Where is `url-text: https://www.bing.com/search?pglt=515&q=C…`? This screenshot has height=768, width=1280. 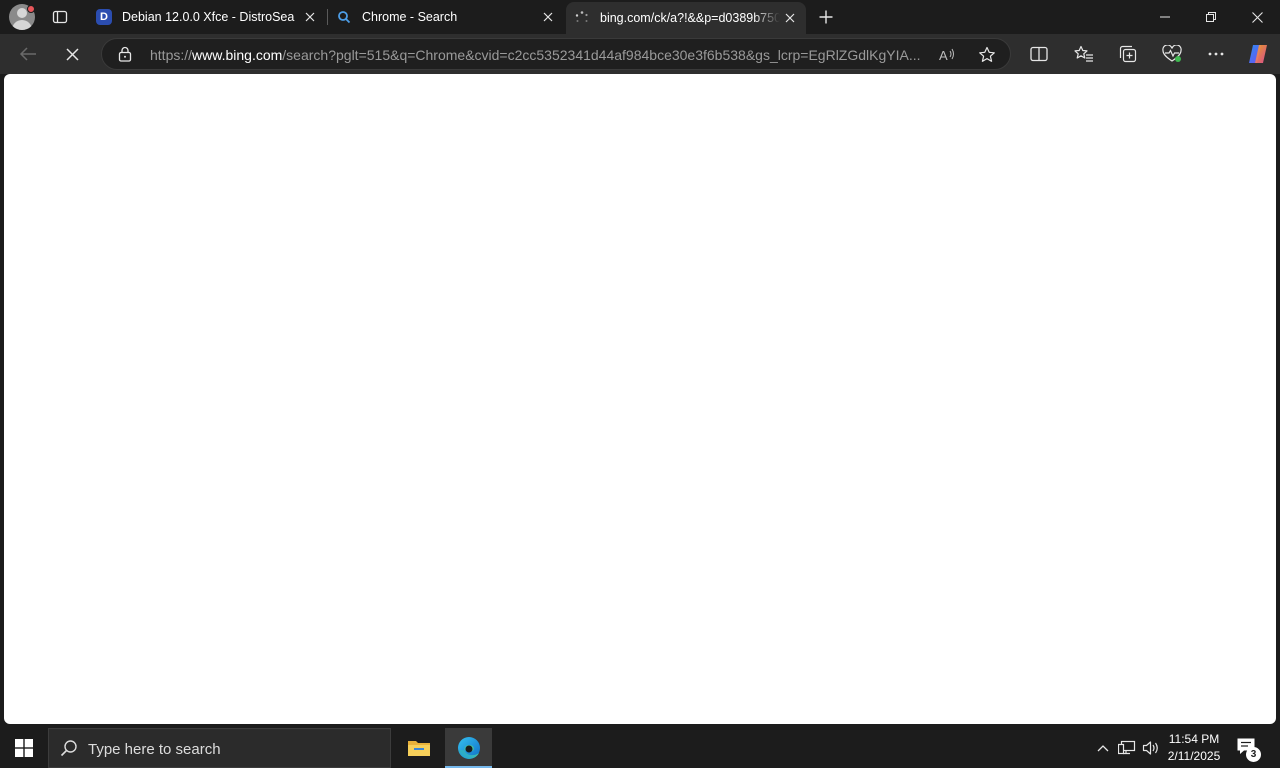
url-text: https://www.bing.com/search?pglt=515&q=C… is located at coordinates (540, 55).